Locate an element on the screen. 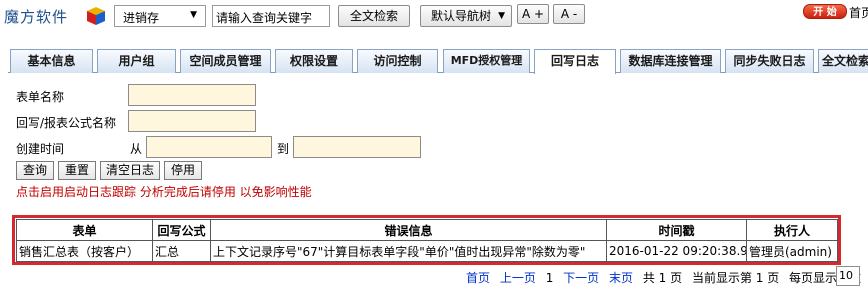 The image size is (868, 302). start-button: 开 始 is located at coordinates (825, 11).